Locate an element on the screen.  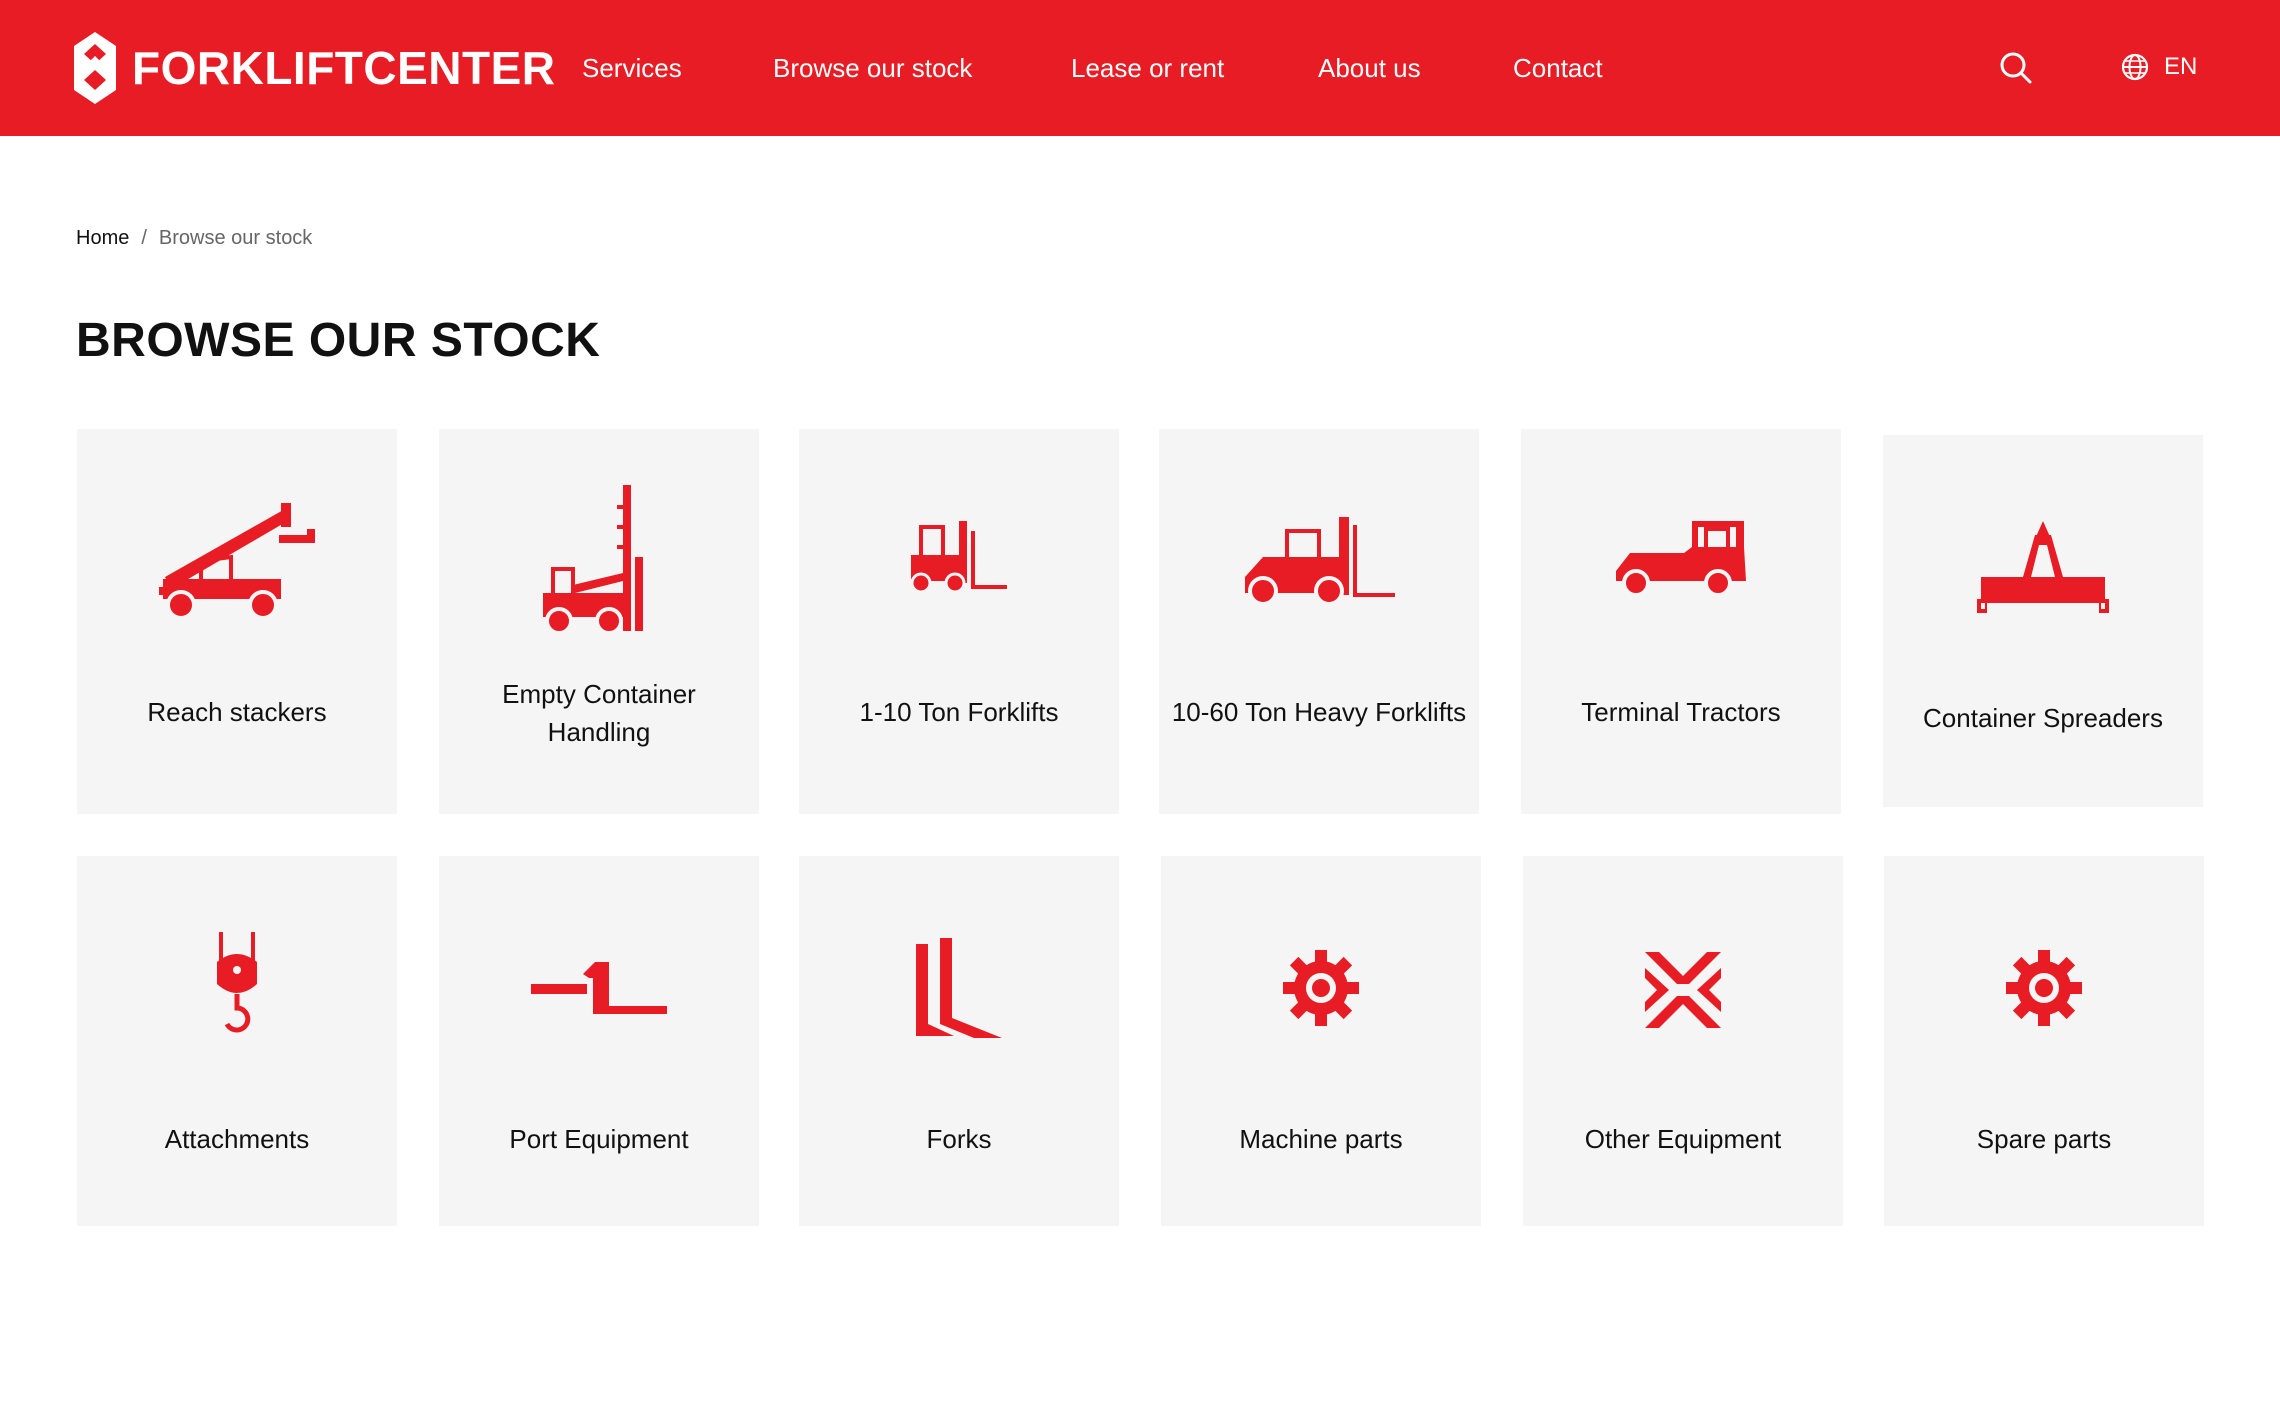
container-handler-icon is located at coordinates (593, 560).